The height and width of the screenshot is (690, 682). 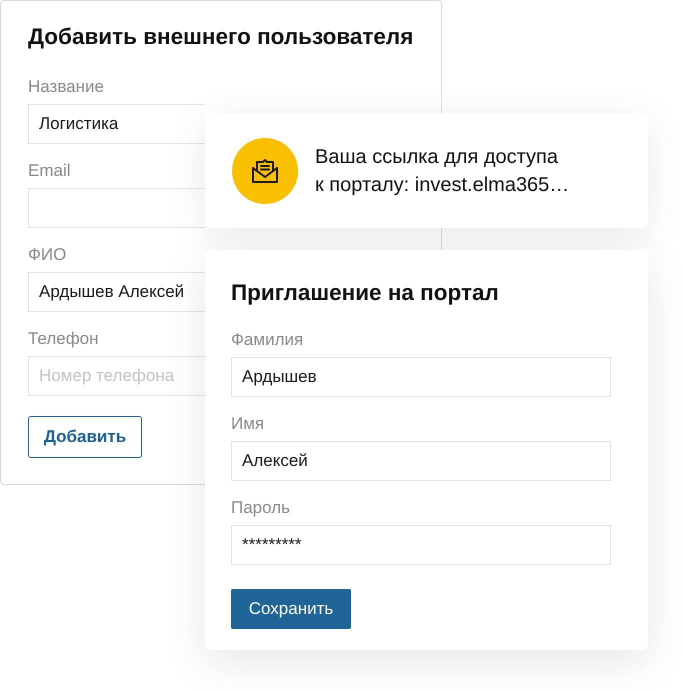 I want to click on input-field: *********, so click(x=421, y=545).